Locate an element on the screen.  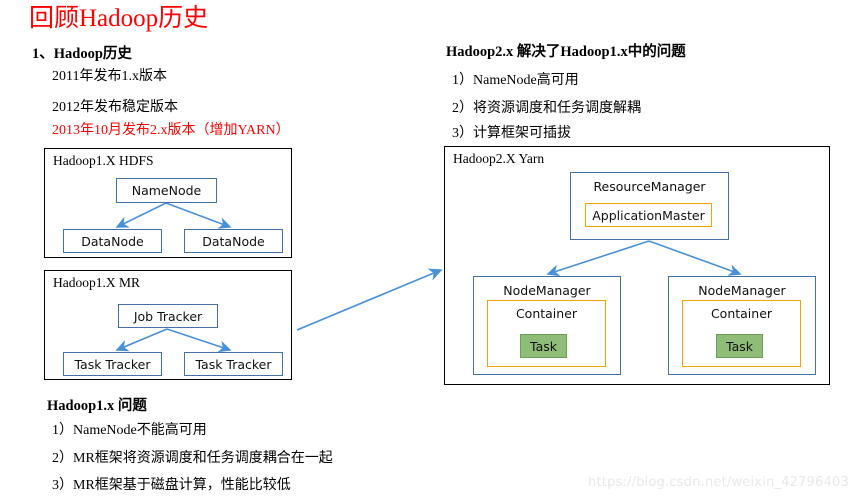
container-label-1: Container is located at coordinates (546, 313).